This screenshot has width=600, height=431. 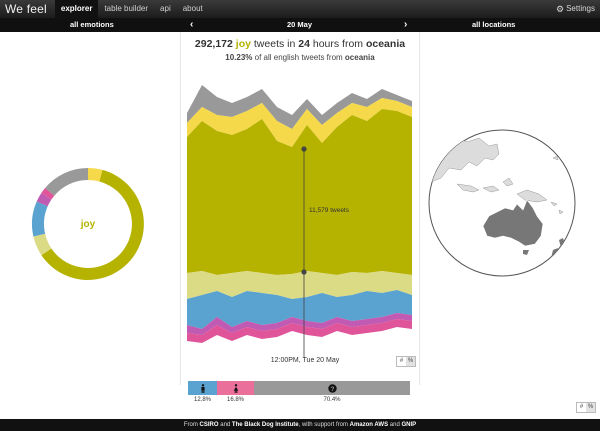 I want to click on female-icon, so click(x=235, y=388).